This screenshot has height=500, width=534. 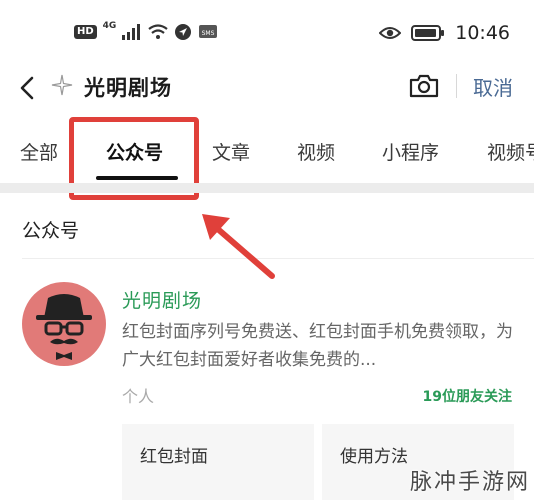 What do you see at coordinates (128, 87) in the screenshot?
I see `search-query: 光明剧场` at bounding box center [128, 87].